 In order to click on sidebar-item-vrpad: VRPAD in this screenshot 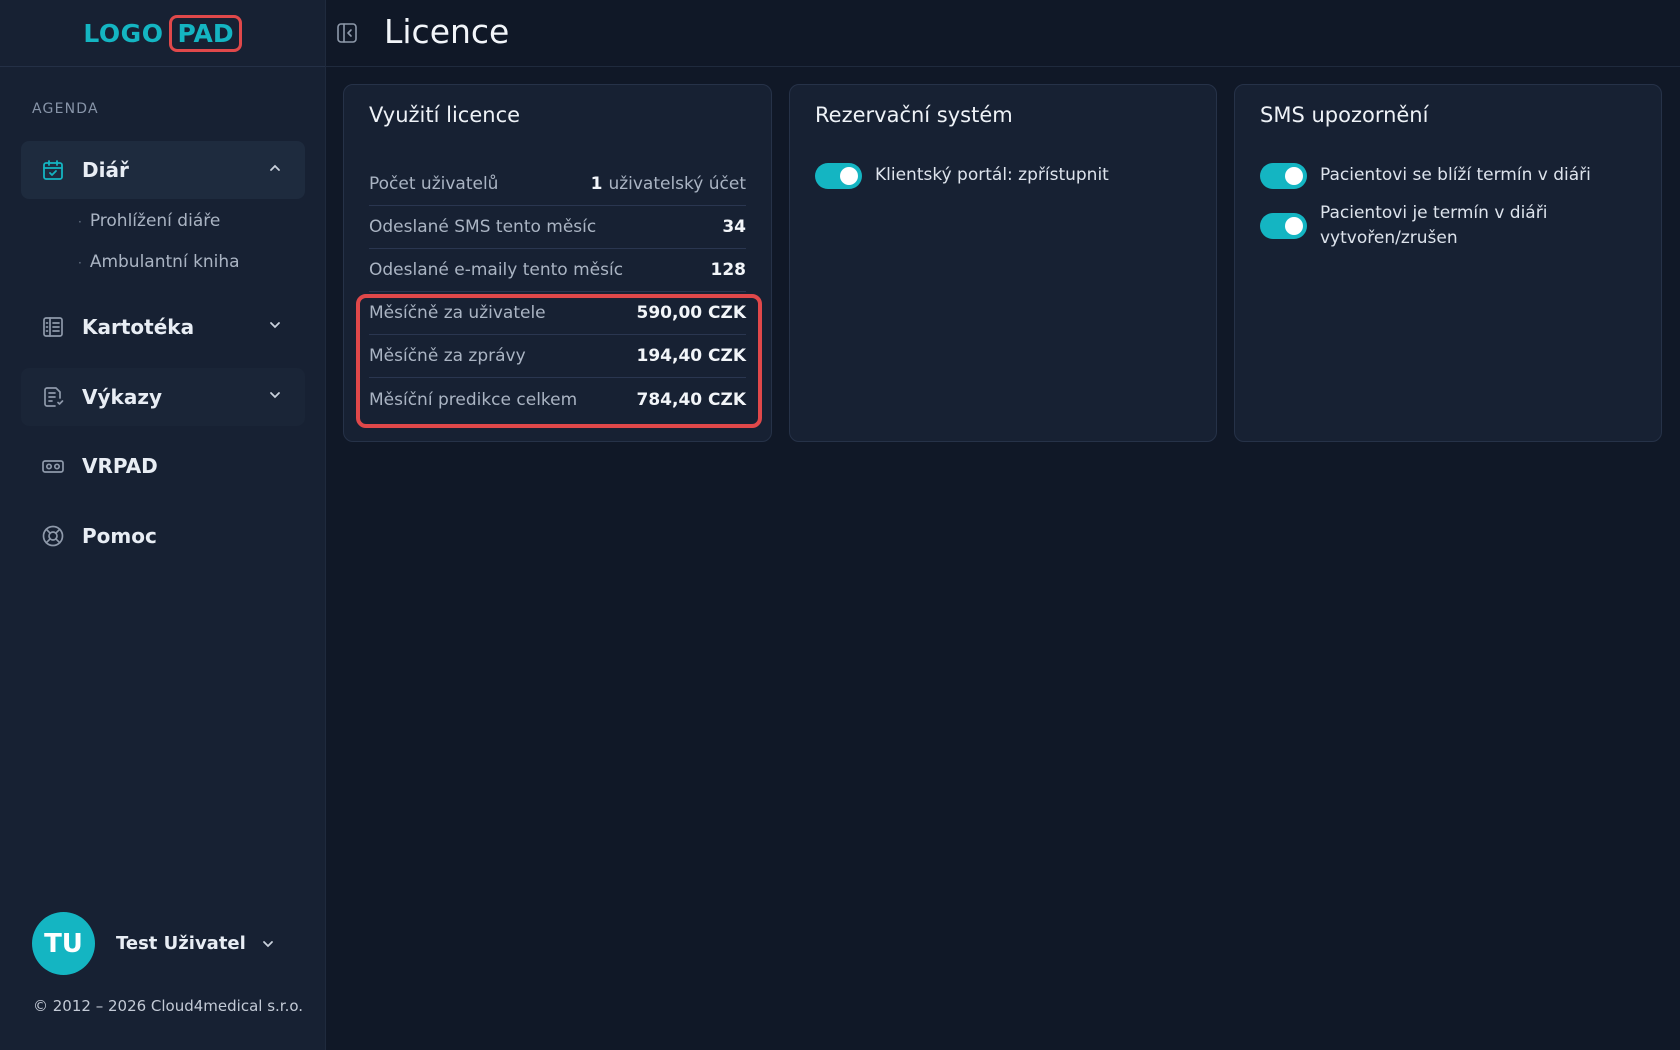, I will do `click(163, 466)`.